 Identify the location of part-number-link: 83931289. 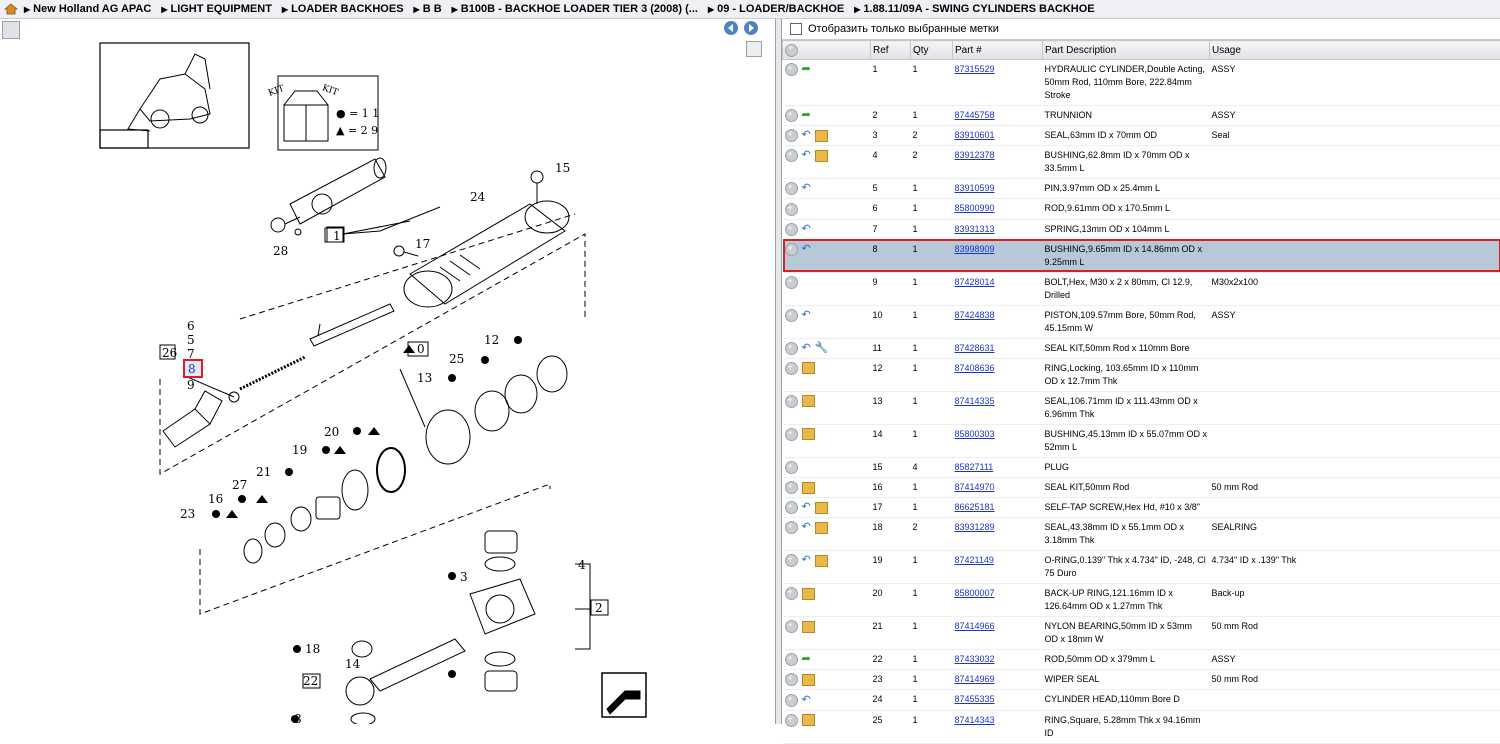
(975, 527).